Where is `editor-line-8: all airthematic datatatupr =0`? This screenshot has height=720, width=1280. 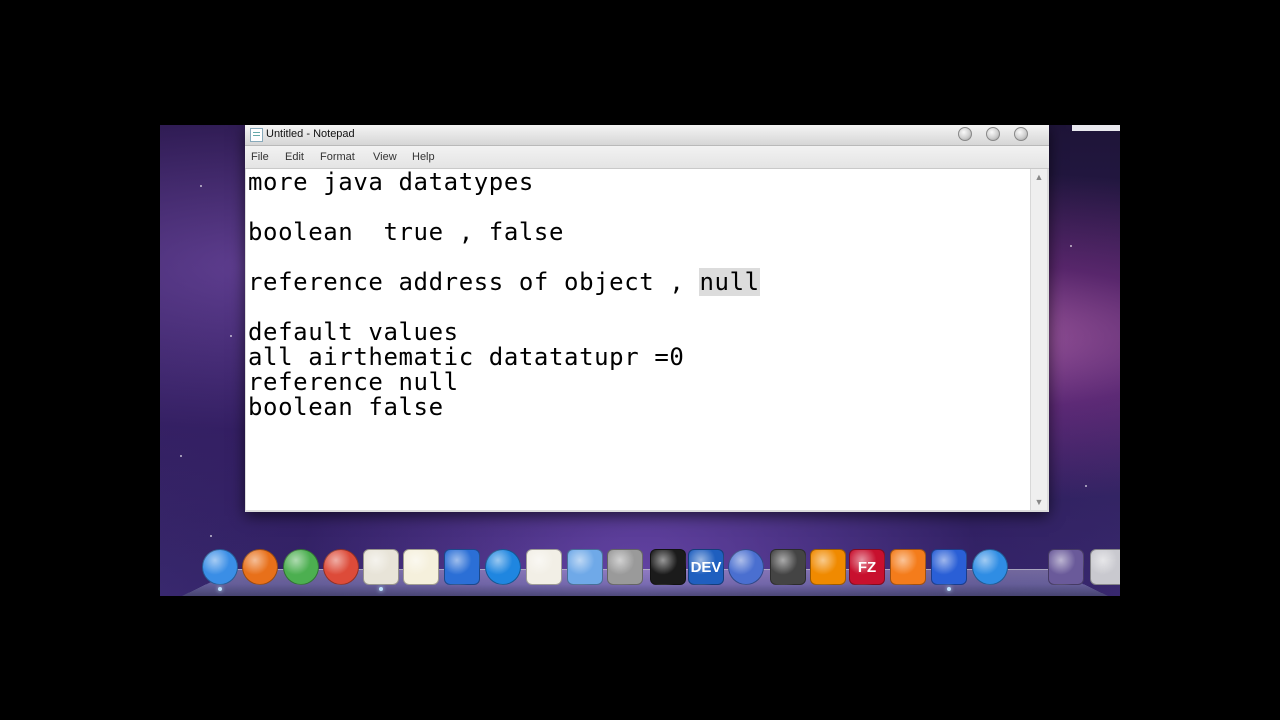
editor-line-8: all airthematic datatatupr =0 is located at coordinates (466, 357).